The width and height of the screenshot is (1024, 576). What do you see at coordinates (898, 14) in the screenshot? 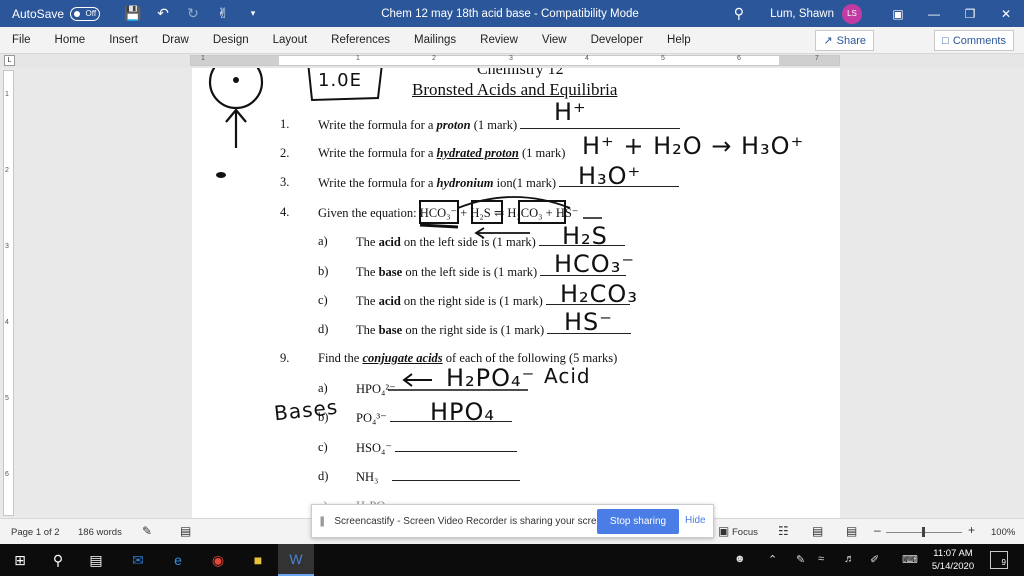
I see `ribbon-display-icon: ▣` at bounding box center [898, 14].